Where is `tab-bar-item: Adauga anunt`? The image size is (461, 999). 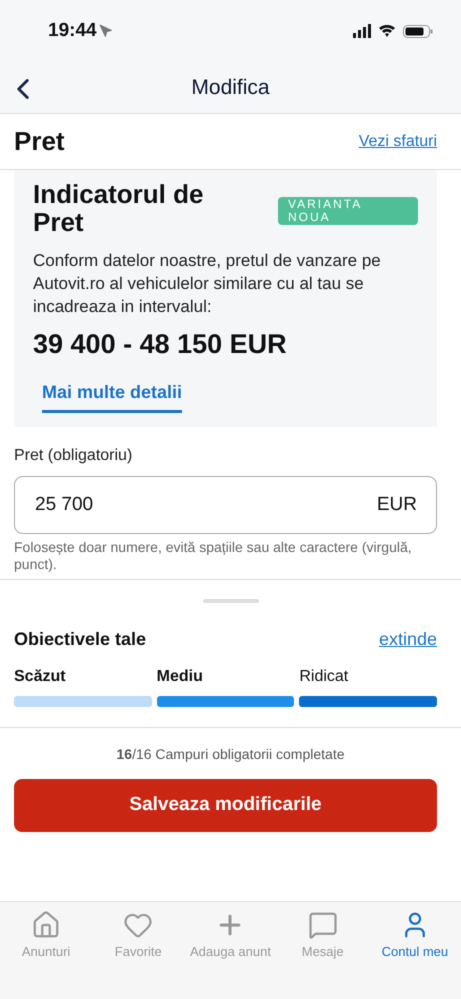
tab-bar-item: Adauga anunt is located at coordinates (230, 939).